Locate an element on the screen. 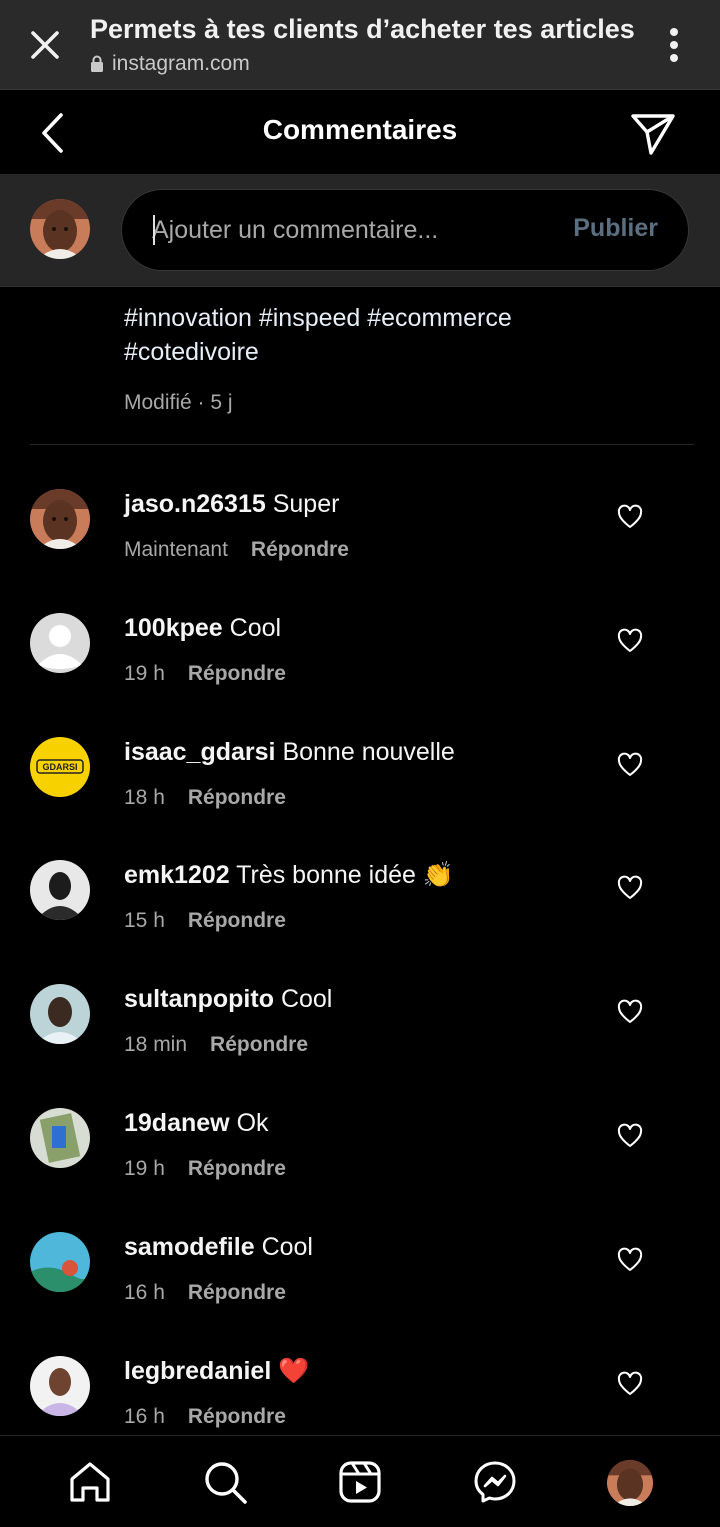 The image size is (720, 1527). comment-text: Ok is located at coordinates (252, 1122).